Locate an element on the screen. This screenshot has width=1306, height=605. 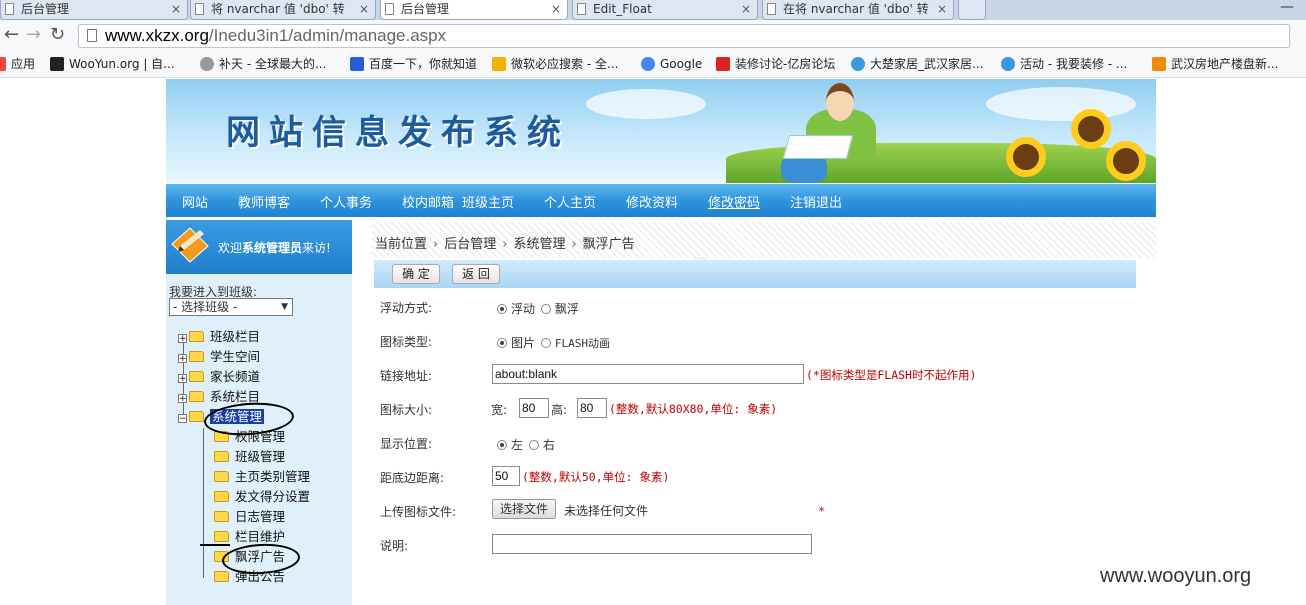
tree-item-log: 日志管理 is located at coordinates (249, 517).